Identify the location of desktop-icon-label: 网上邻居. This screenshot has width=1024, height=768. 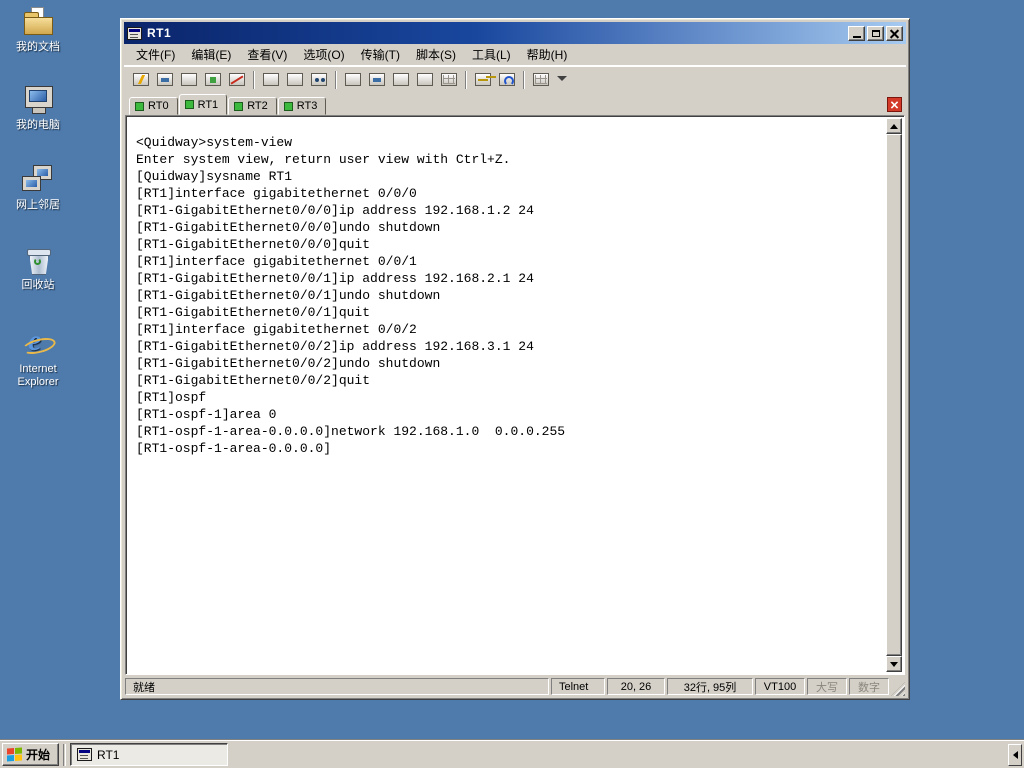
(38, 205).